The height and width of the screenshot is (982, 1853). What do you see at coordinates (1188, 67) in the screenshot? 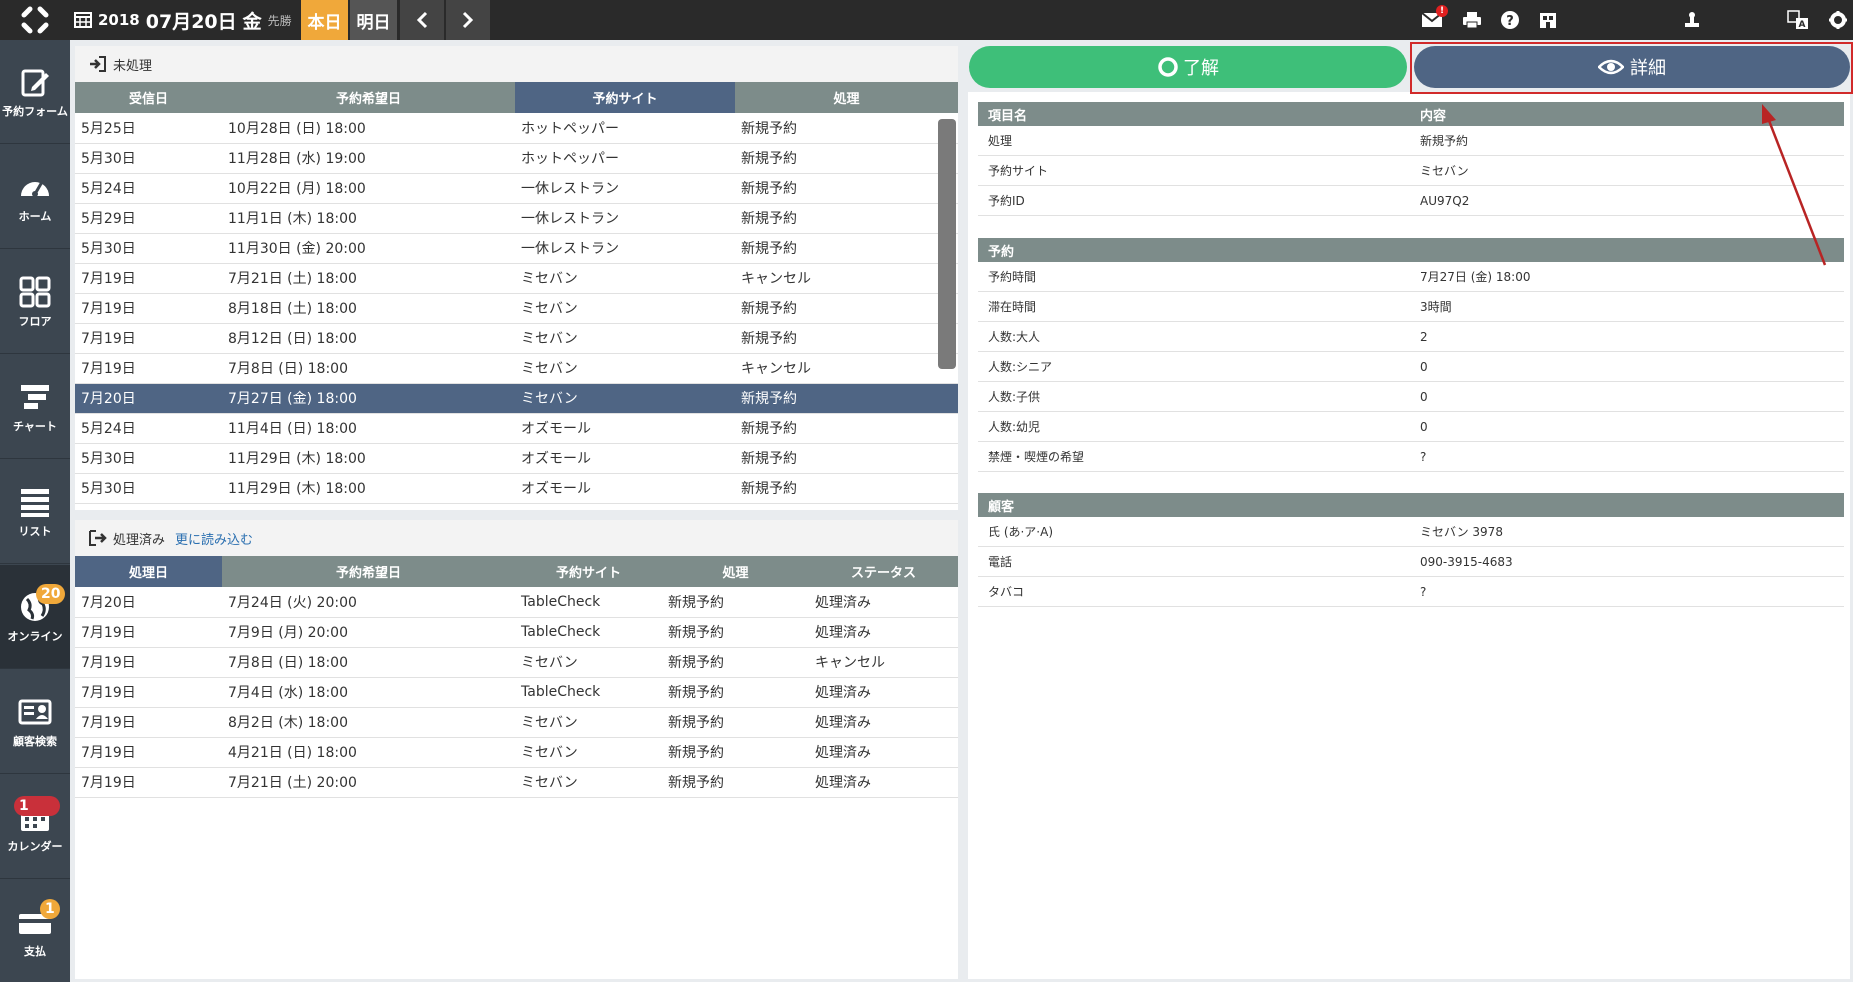
I see `acknowledge-button: 了解` at bounding box center [1188, 67].